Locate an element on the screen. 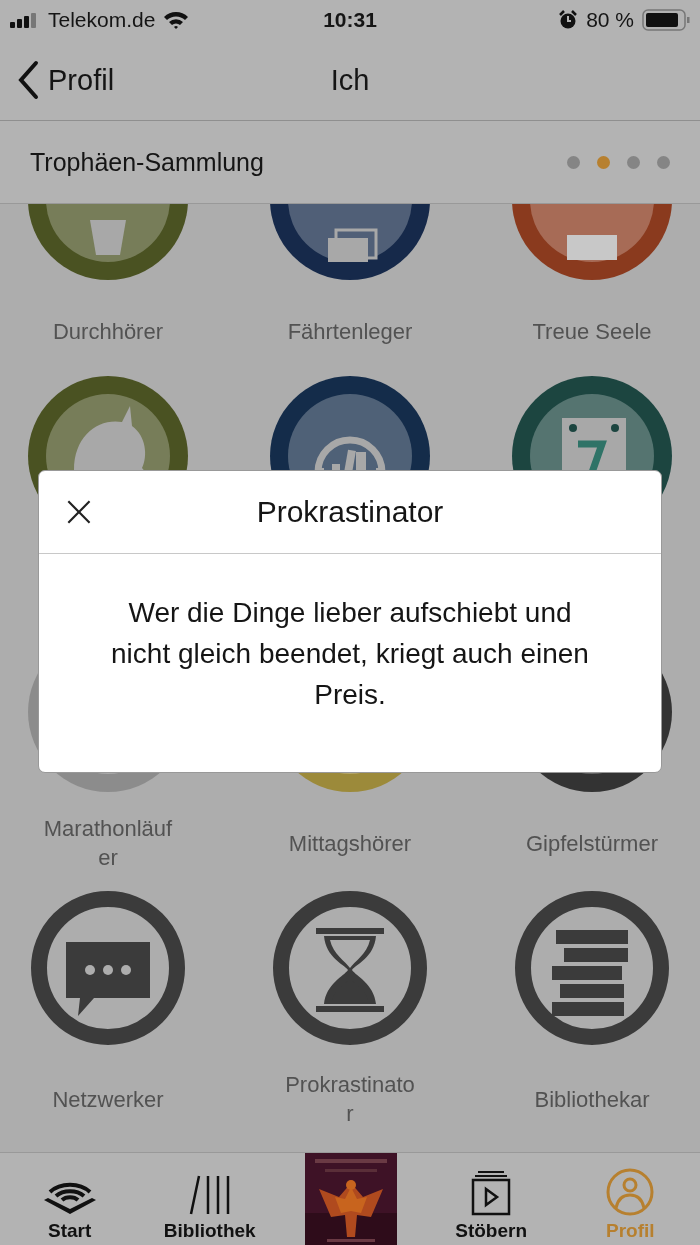 The image size is (700, 1245). battery-icon is located at coordinates (666, 20).